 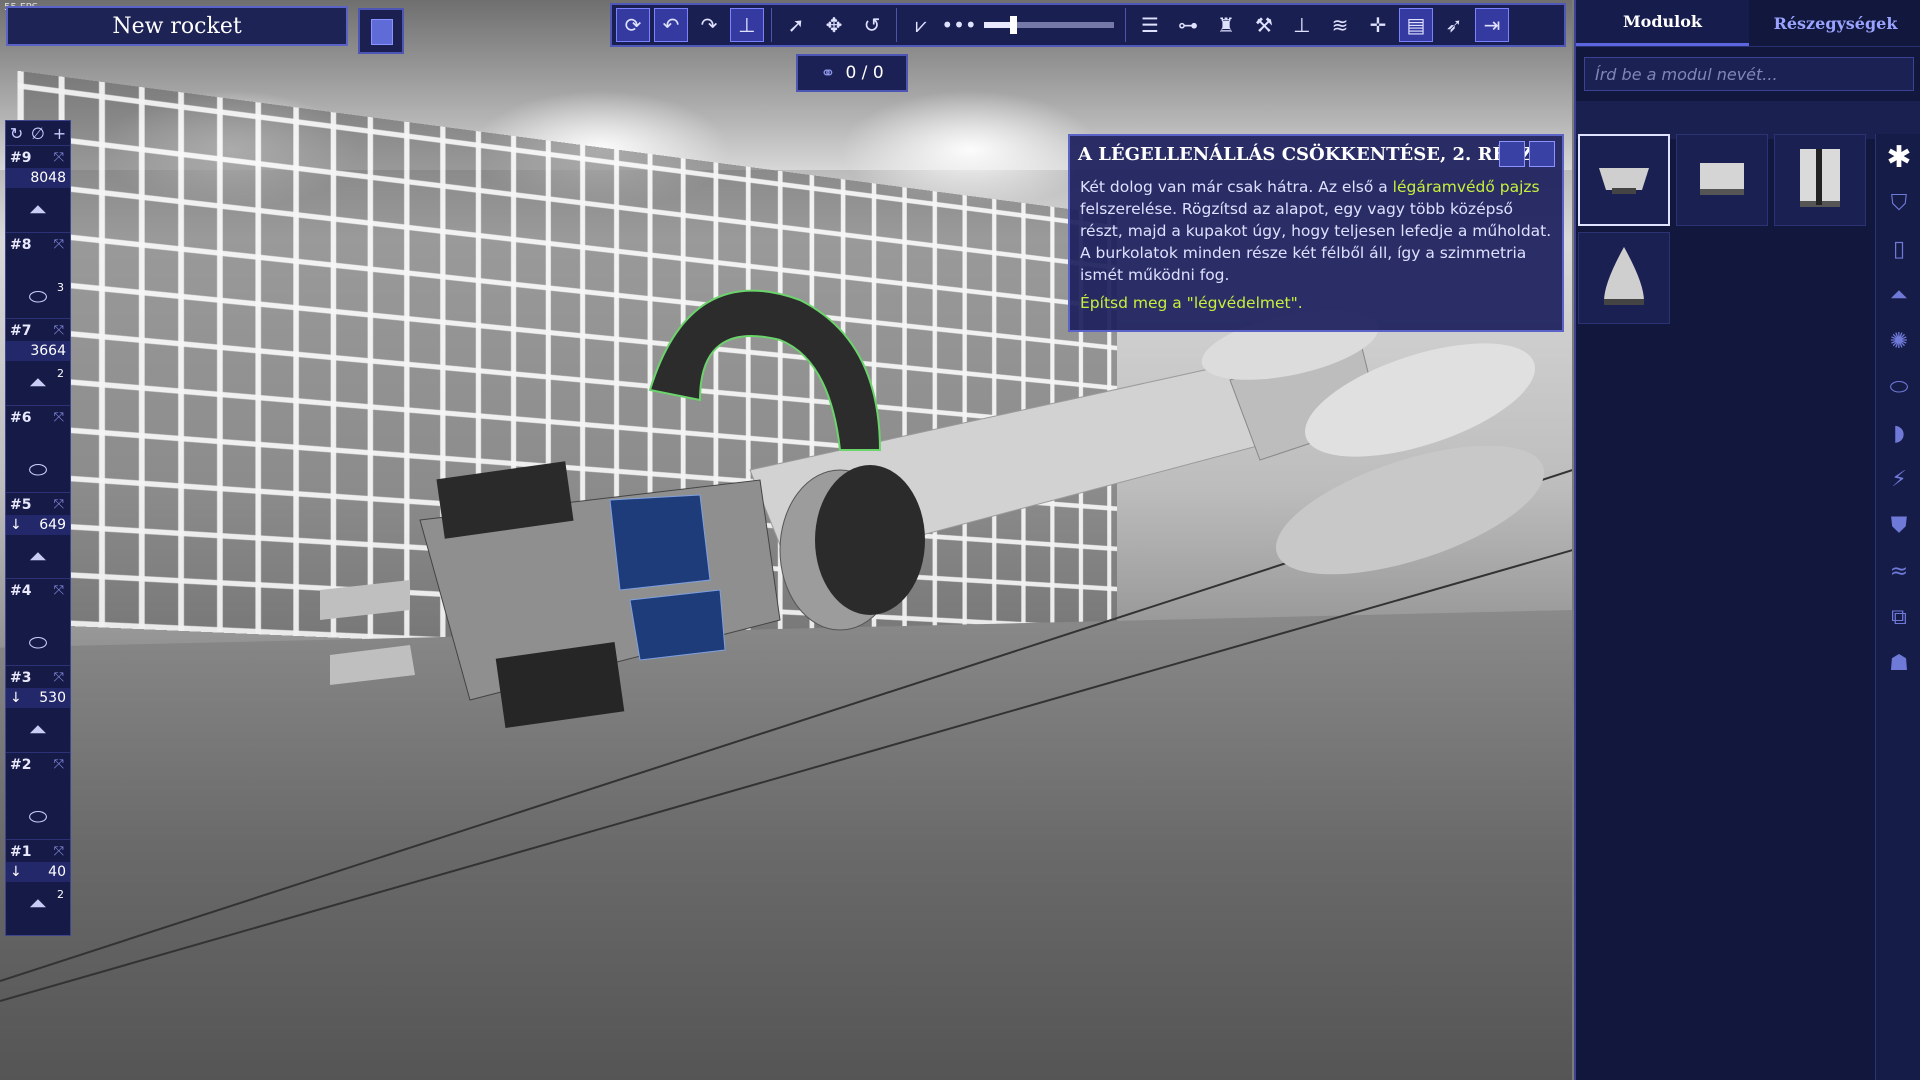 I want to click on aero-icon: ≋, so click(x=1340, y=25).